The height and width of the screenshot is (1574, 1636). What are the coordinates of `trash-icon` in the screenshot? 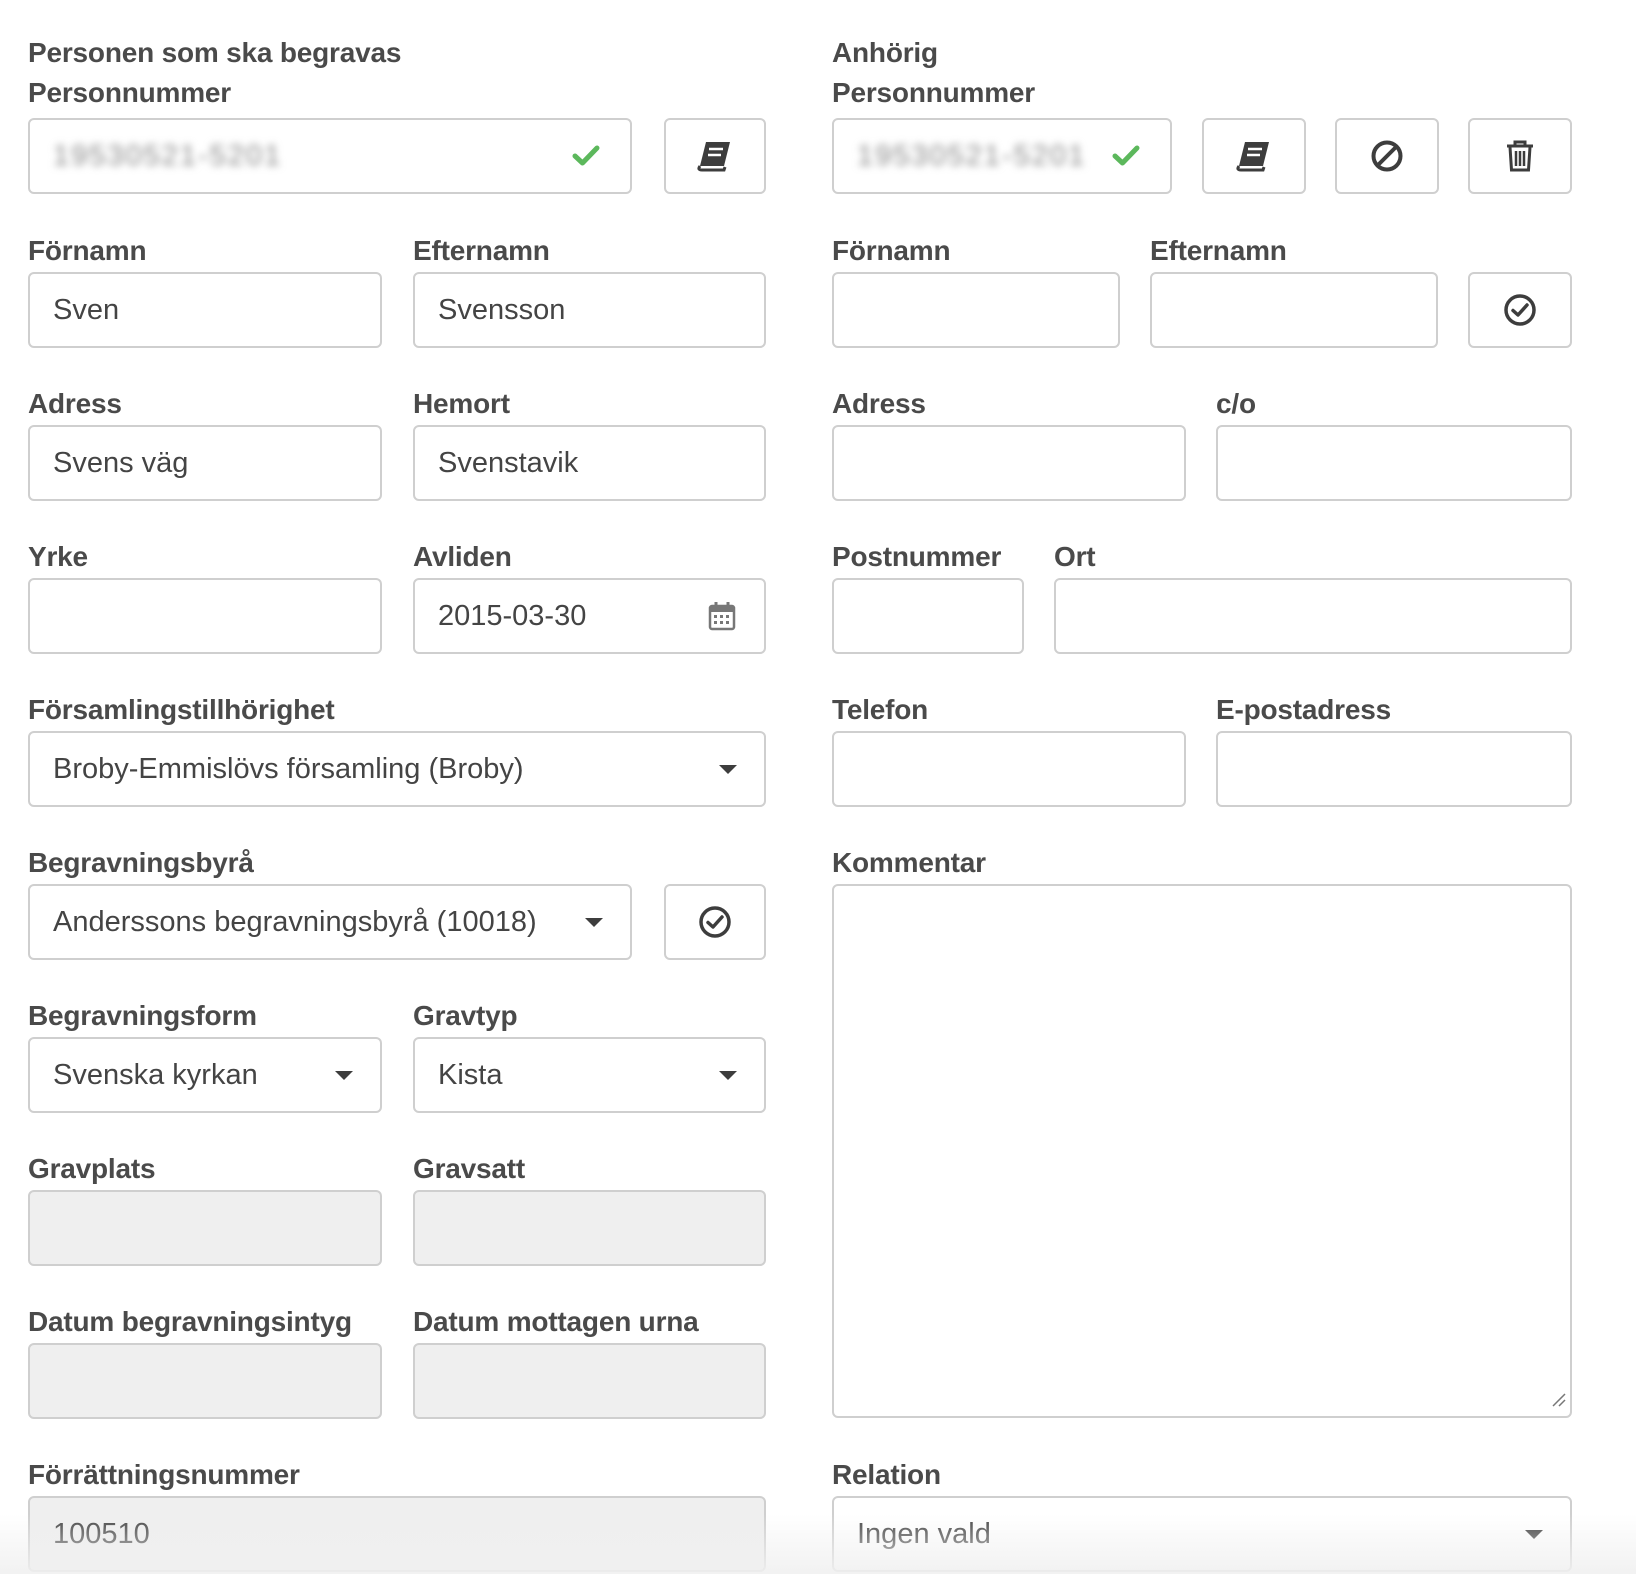 It's located at (1520, 156).